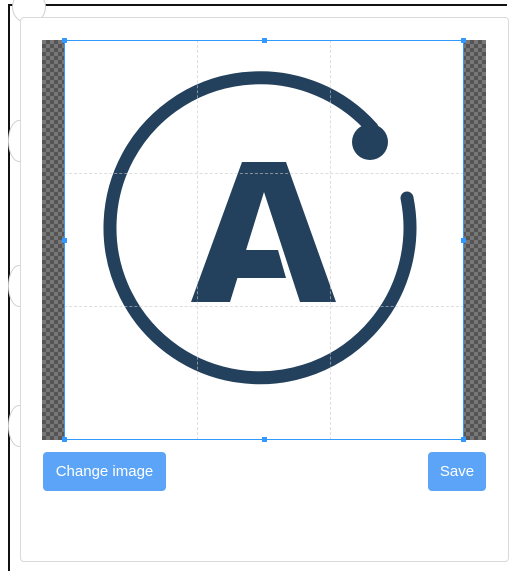 Image resolution: width=509 pixels, height=571 pixels. What do you see at coordinates (264, 40) in the screenshot?
I see `crop-handle-top` at bounding box center [264, 40].